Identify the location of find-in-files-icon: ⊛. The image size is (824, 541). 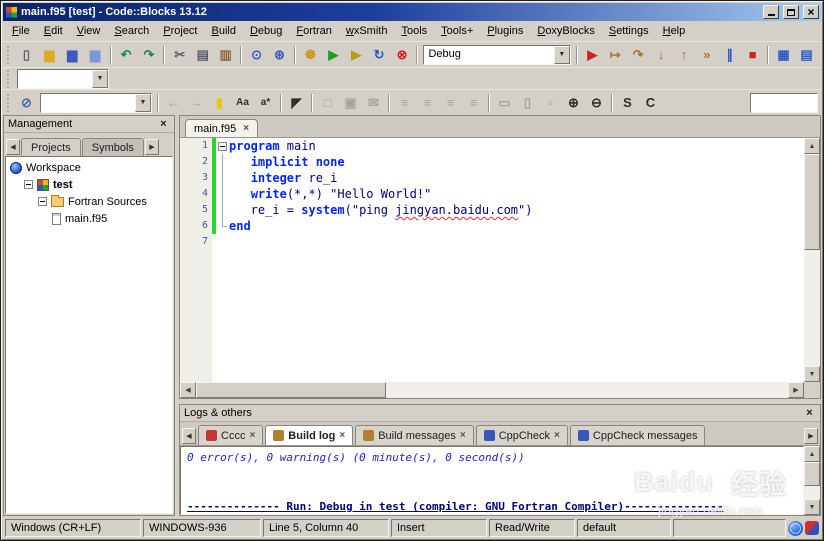
(279, 54).